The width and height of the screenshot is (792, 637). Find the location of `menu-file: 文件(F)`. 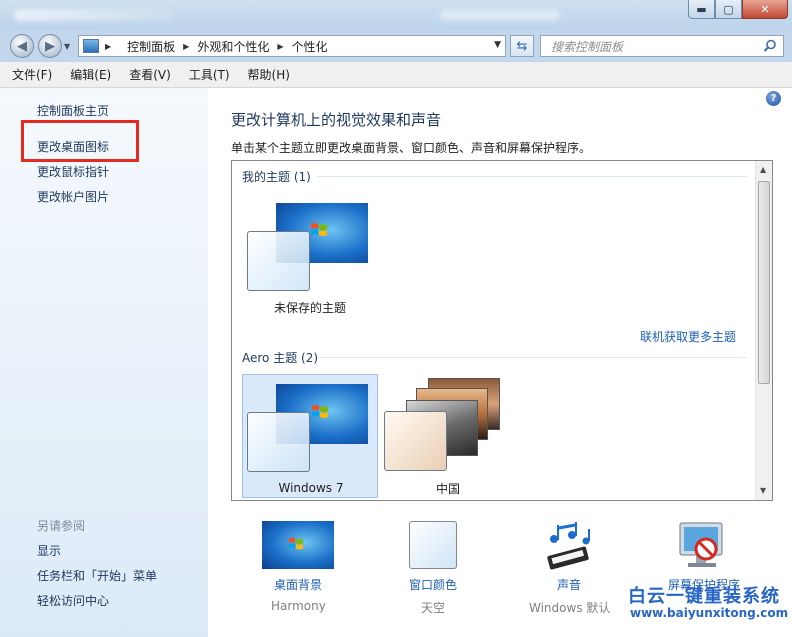

menu-file: 文件(F) is located at coordinates (32, 74).